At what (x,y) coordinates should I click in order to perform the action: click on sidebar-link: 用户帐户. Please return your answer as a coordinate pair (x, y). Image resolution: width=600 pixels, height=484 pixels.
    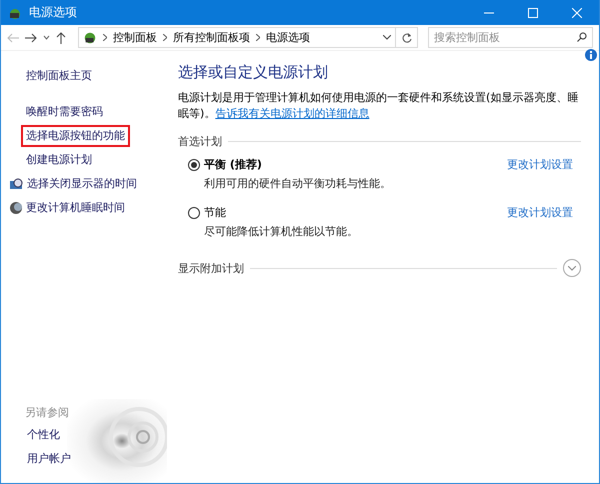
    Looking at the image, I should click on (49, 459).